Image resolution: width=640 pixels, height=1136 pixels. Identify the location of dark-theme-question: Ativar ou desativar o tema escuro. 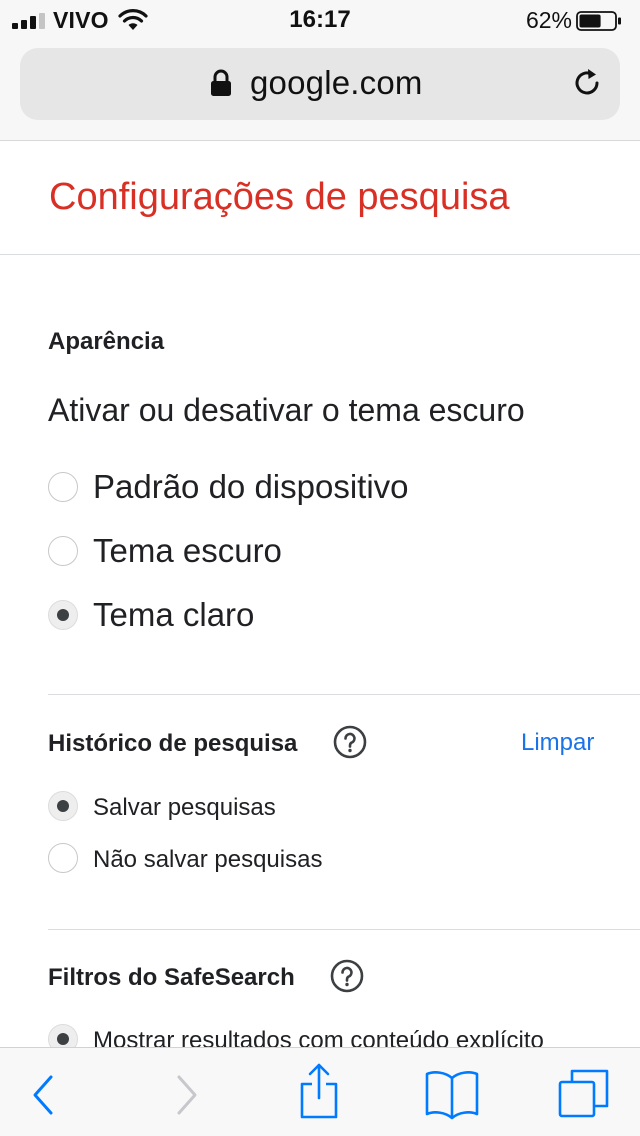
(286, 410).